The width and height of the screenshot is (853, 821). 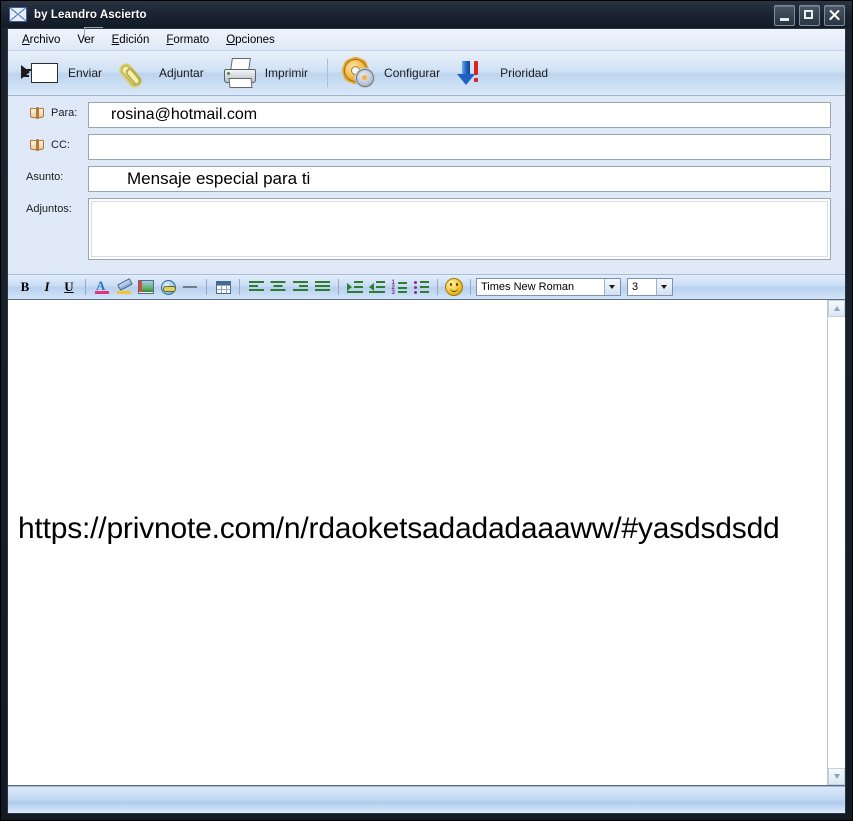 I want to click on send-button: Enviar, so click(x=63, y=73).